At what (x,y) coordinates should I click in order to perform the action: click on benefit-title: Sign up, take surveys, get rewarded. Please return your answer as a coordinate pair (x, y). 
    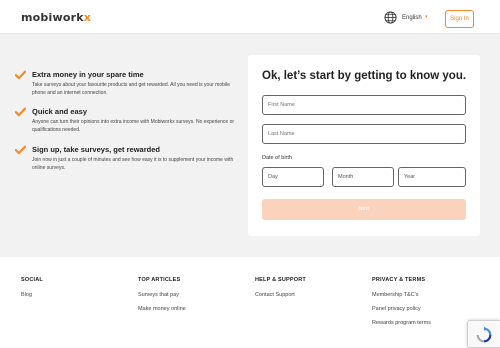
    Looking at the image, I should click on (96, 149).